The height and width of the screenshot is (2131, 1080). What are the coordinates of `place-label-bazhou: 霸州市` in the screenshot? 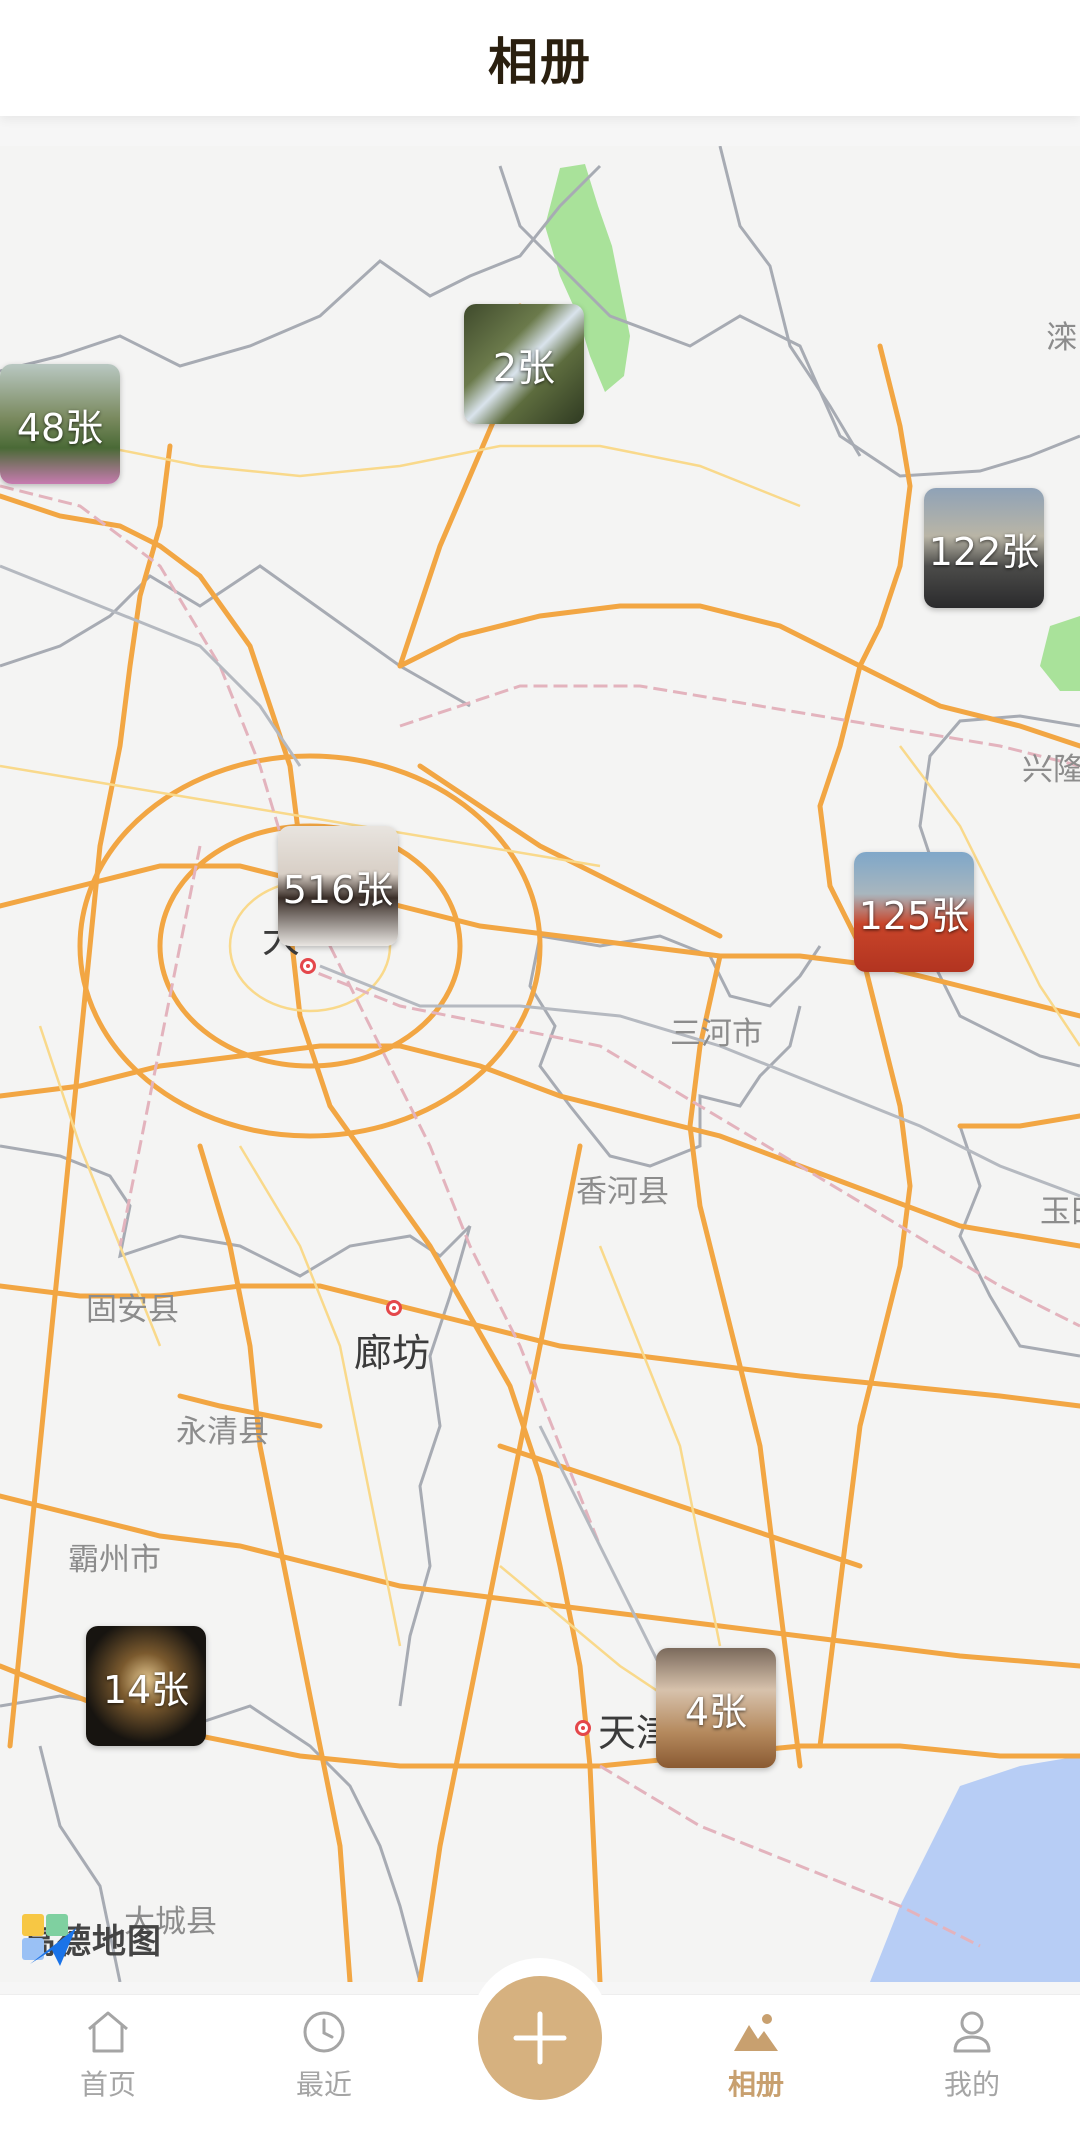 It's located at (114, 1560).